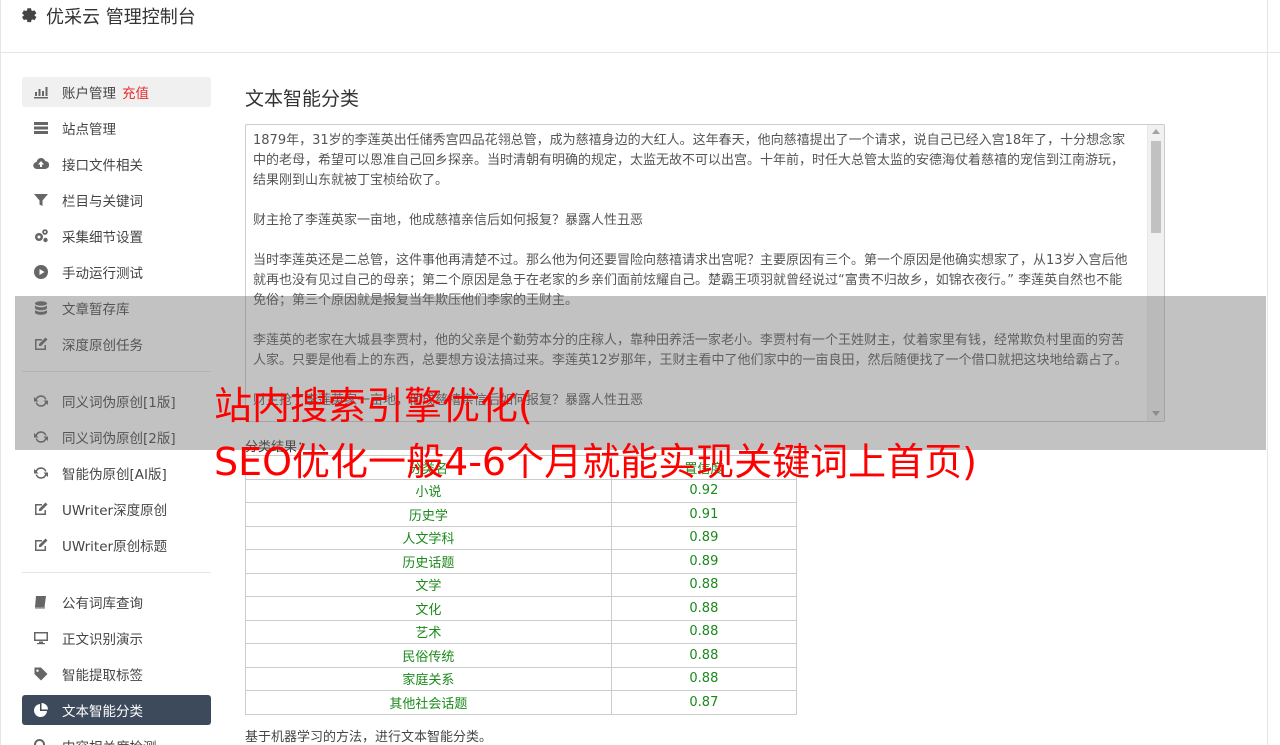 The width and height of the screenshot is (1280, 745). I want to click on app-brand: 优采云 管理控制台, so click(108, 16).